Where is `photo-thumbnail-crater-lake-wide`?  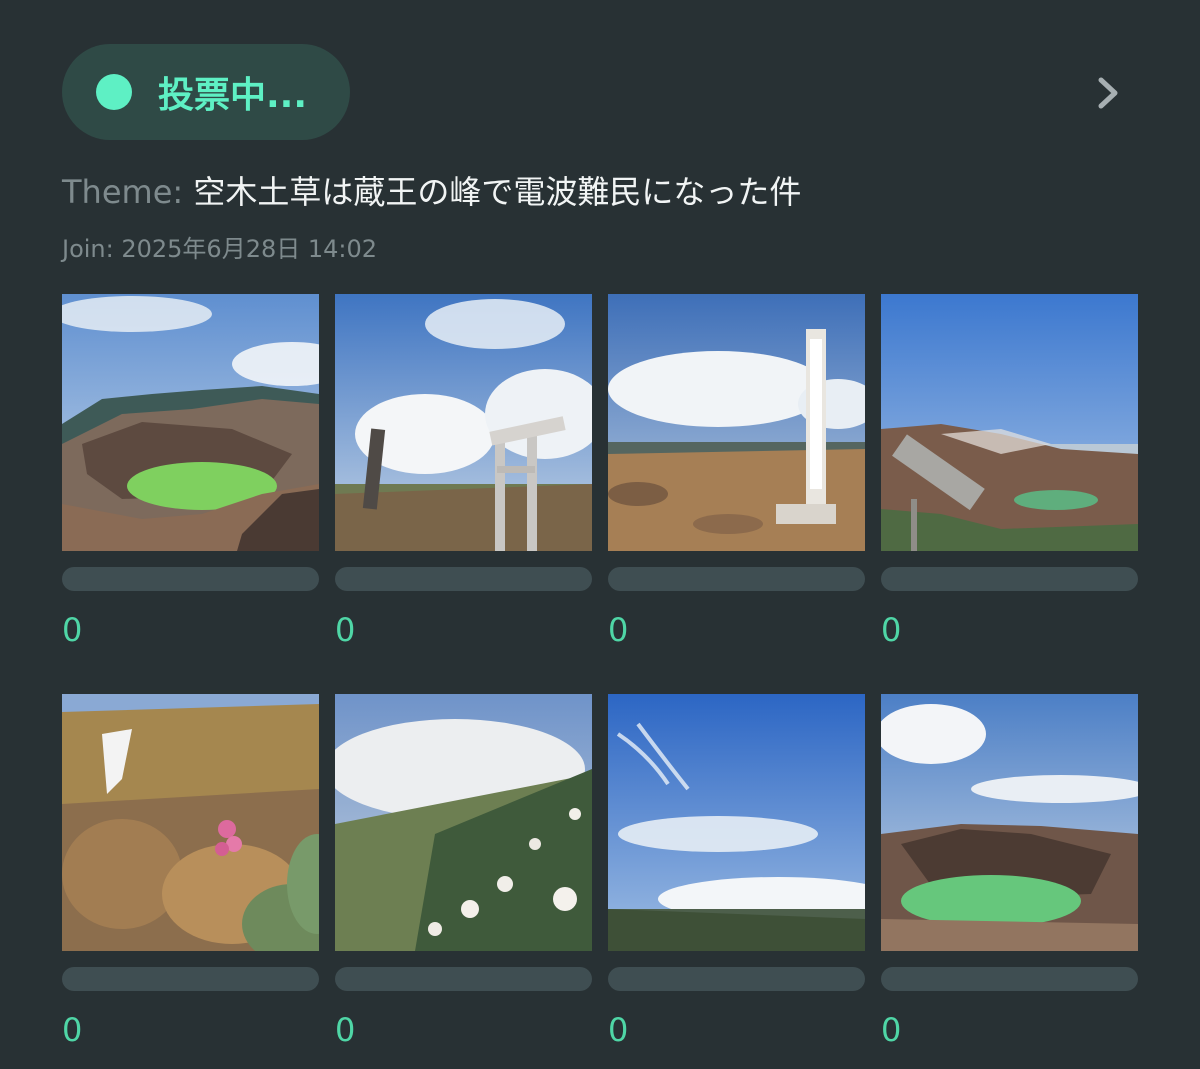 photo-thumbnail-crater-lake-wide is located at coordinates (1009, 822).